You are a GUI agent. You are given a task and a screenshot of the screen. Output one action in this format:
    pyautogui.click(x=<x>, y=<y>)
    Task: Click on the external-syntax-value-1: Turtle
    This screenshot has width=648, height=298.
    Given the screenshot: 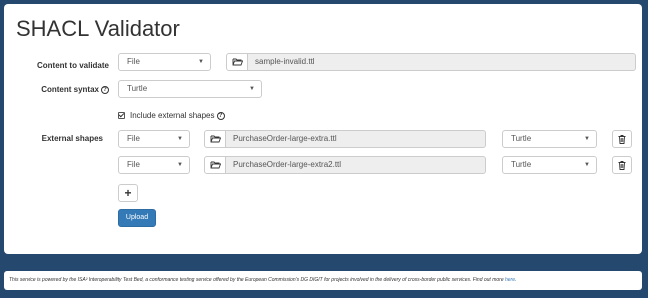 What is the action you would take?
    pyautogui.click(x=521, y=138)
    